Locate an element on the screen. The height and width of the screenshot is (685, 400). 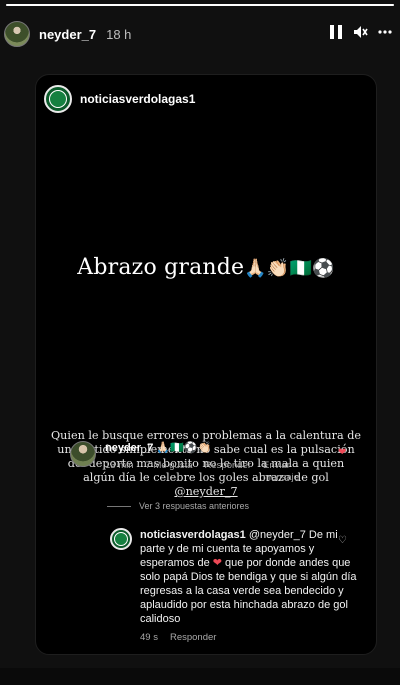
reply-avatar is located at coordinates (121, 539).